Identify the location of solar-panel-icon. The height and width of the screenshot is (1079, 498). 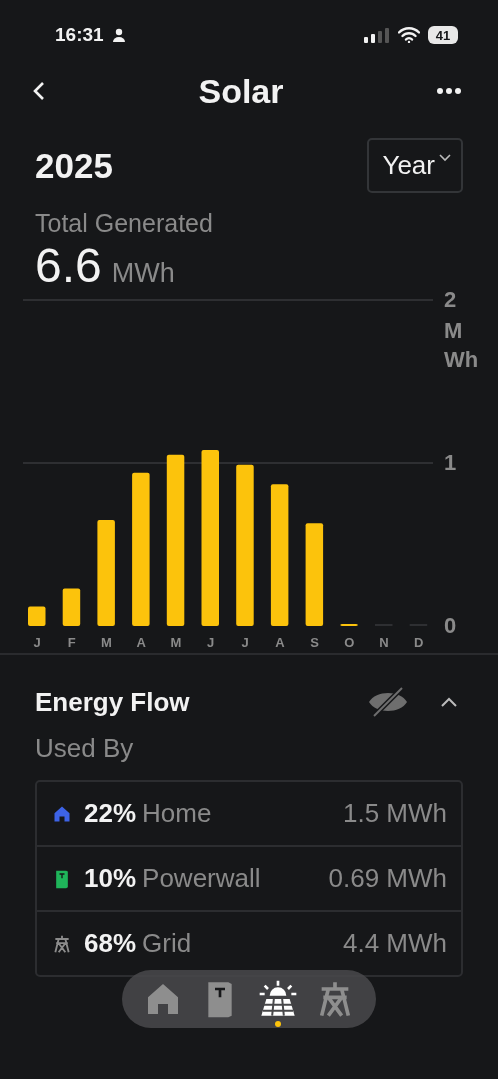
(277, 999).